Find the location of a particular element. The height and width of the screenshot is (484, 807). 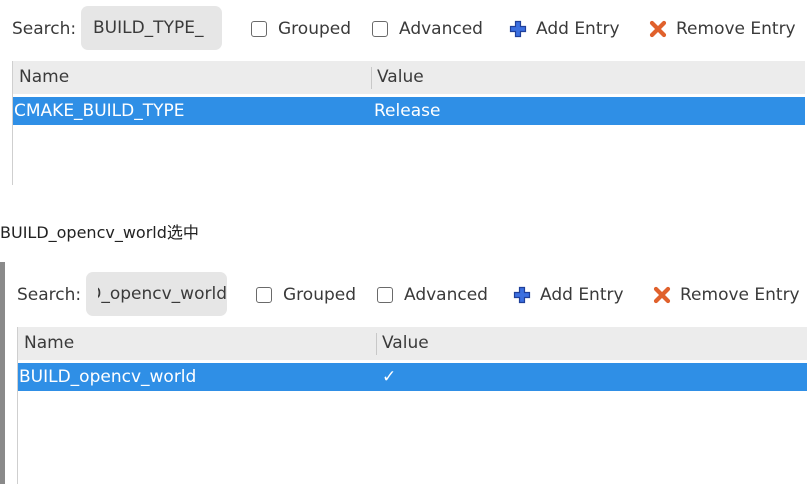

table-row-selected: BUILD_opencv_world ✓ is located at coordinates (412, 377).